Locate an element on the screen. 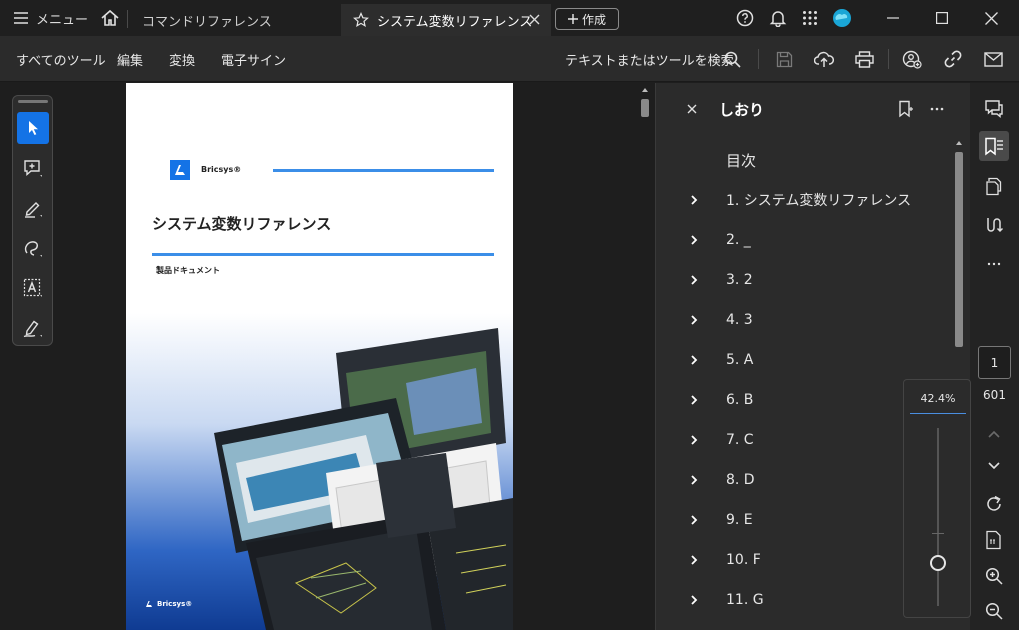  create-label: 作成 is located at coordinates (593, 19).